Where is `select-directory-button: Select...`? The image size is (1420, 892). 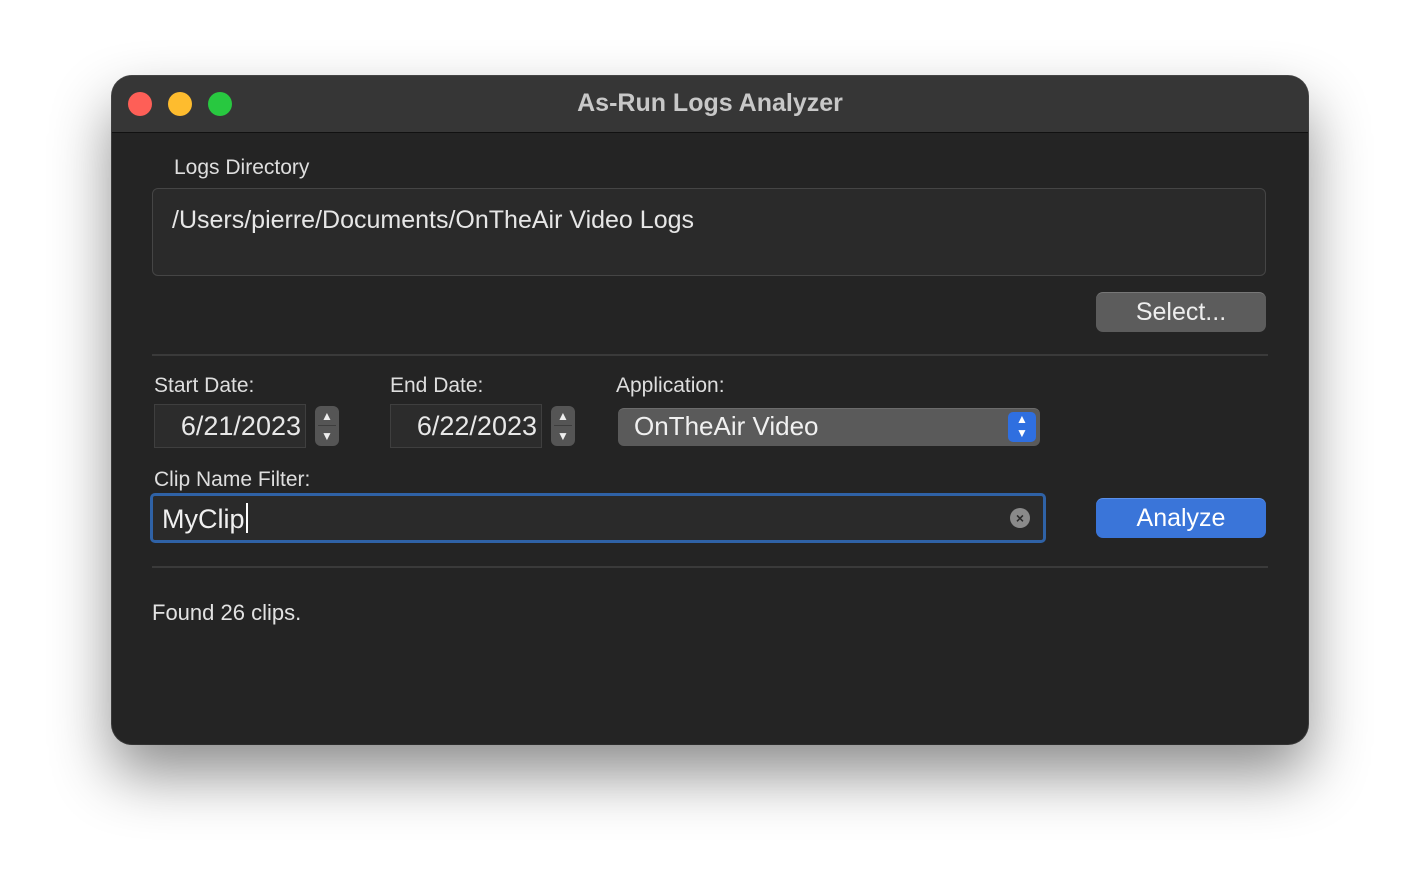
select-directory-button: Select... is located at coordinates (1181, 312).